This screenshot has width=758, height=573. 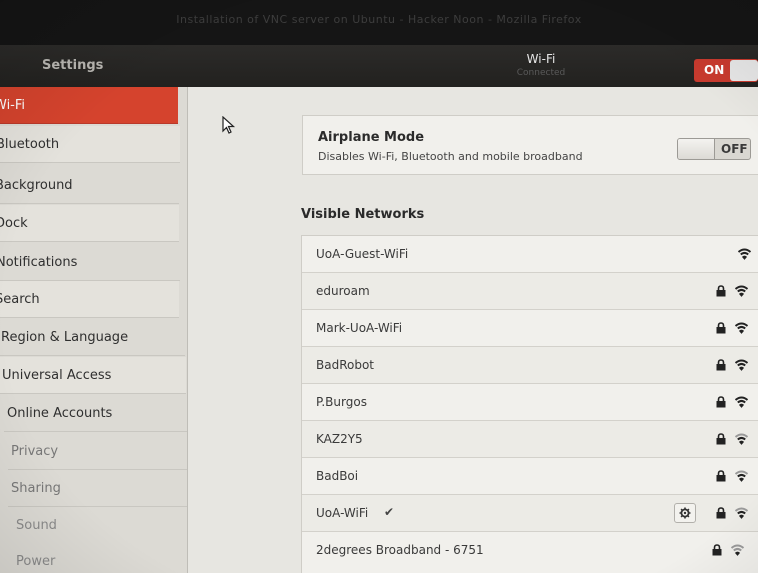 What do you see at coordinates (541, 73) in the screenshot?
I see `wifi-status-subtitle: Connected` at bounding box center [541, 73].